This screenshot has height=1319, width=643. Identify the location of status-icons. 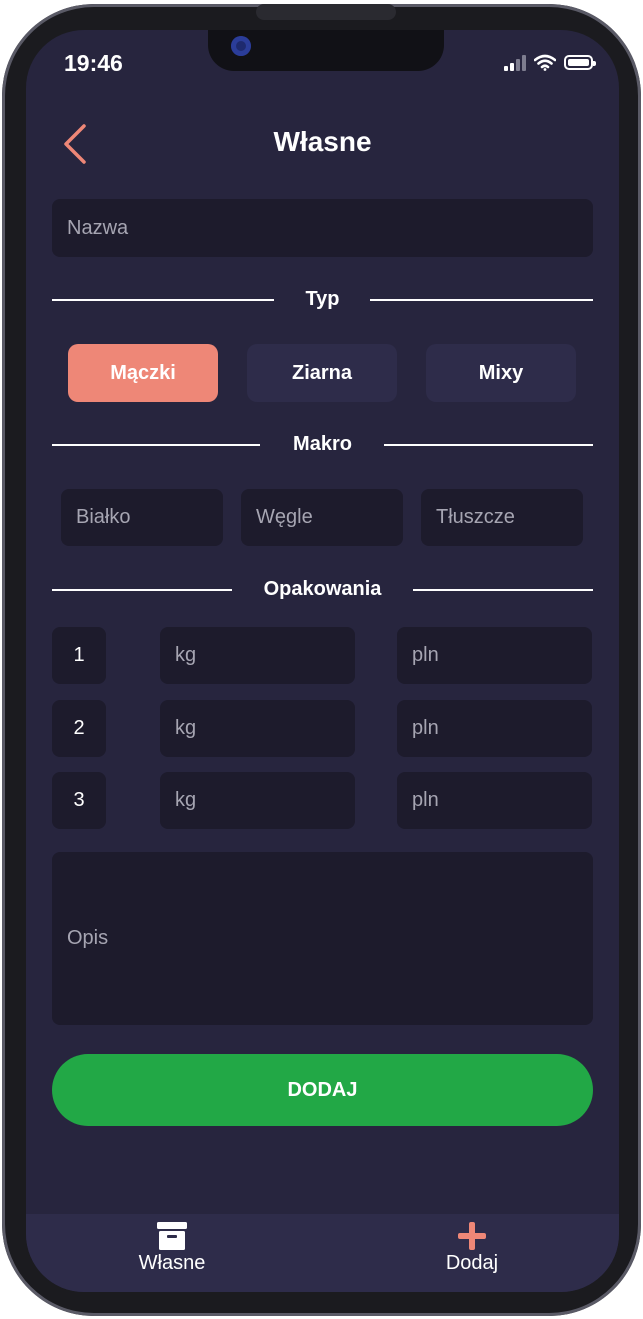
(550, 62).